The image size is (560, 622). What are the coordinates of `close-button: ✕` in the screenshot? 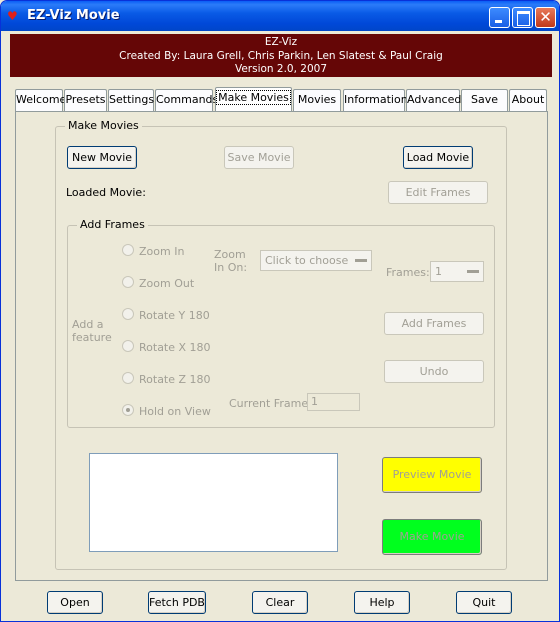 It's located at (545, 17).